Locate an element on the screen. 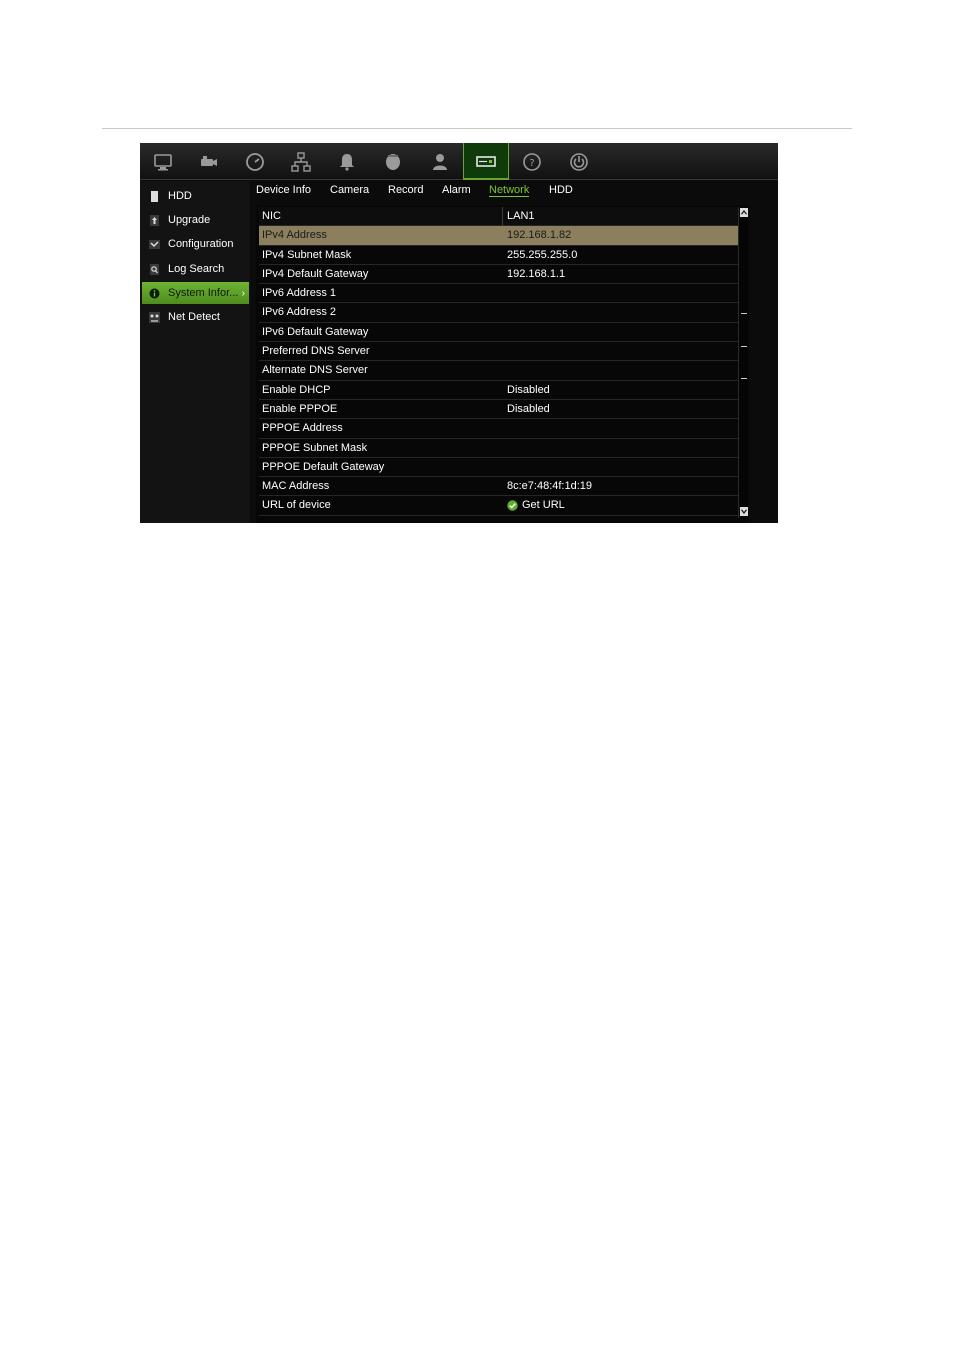  table-row: MAC Address 8c:e7:48:4f:1d:19 is located at coordinates (498, 487).